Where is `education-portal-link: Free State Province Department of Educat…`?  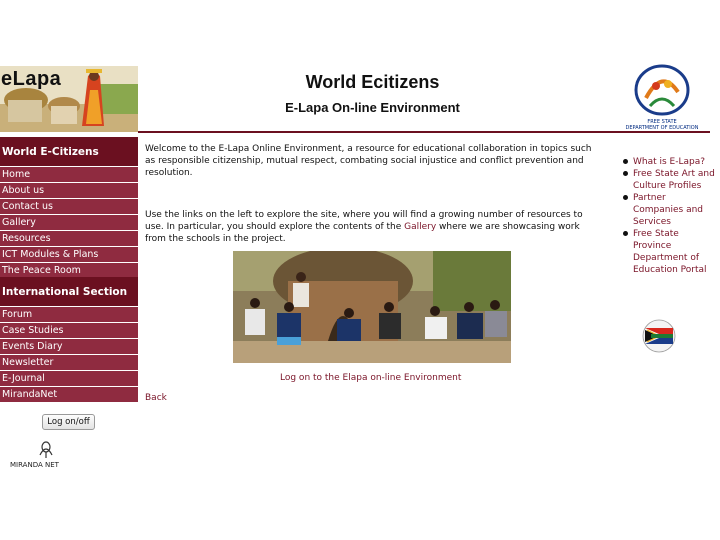
education-portal-link: Free State Province Department of Educat… is located at coordinates (670, 252).